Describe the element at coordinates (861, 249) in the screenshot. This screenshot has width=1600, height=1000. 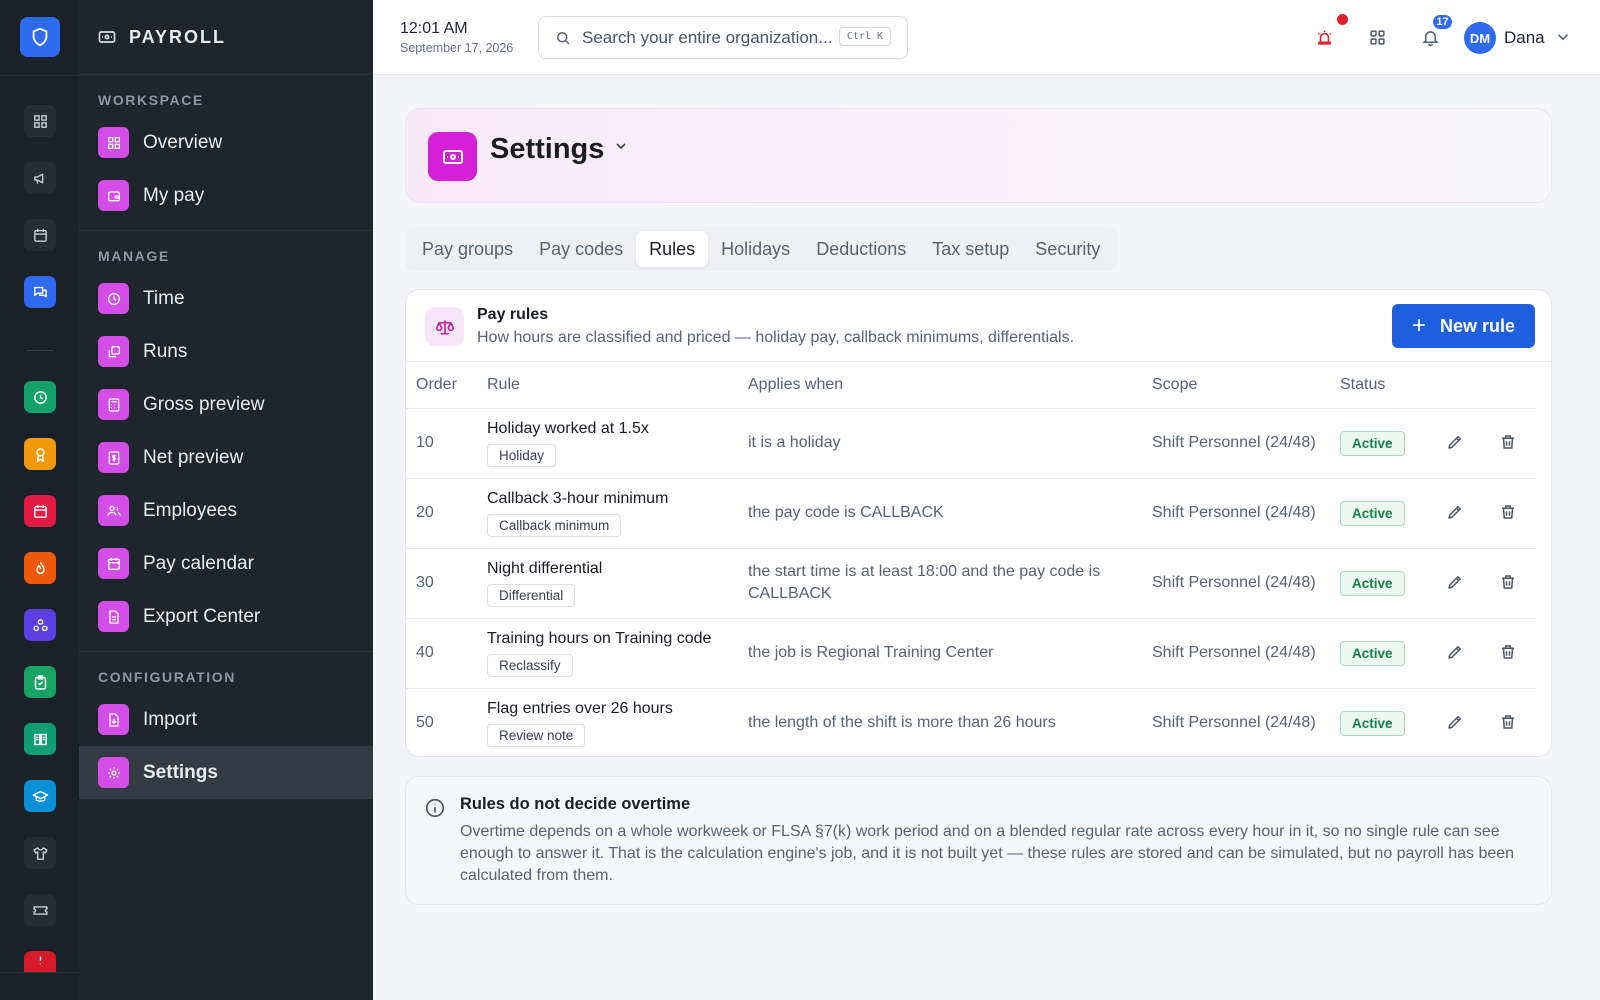
I see `tab-deductions: Deductions` at that location.